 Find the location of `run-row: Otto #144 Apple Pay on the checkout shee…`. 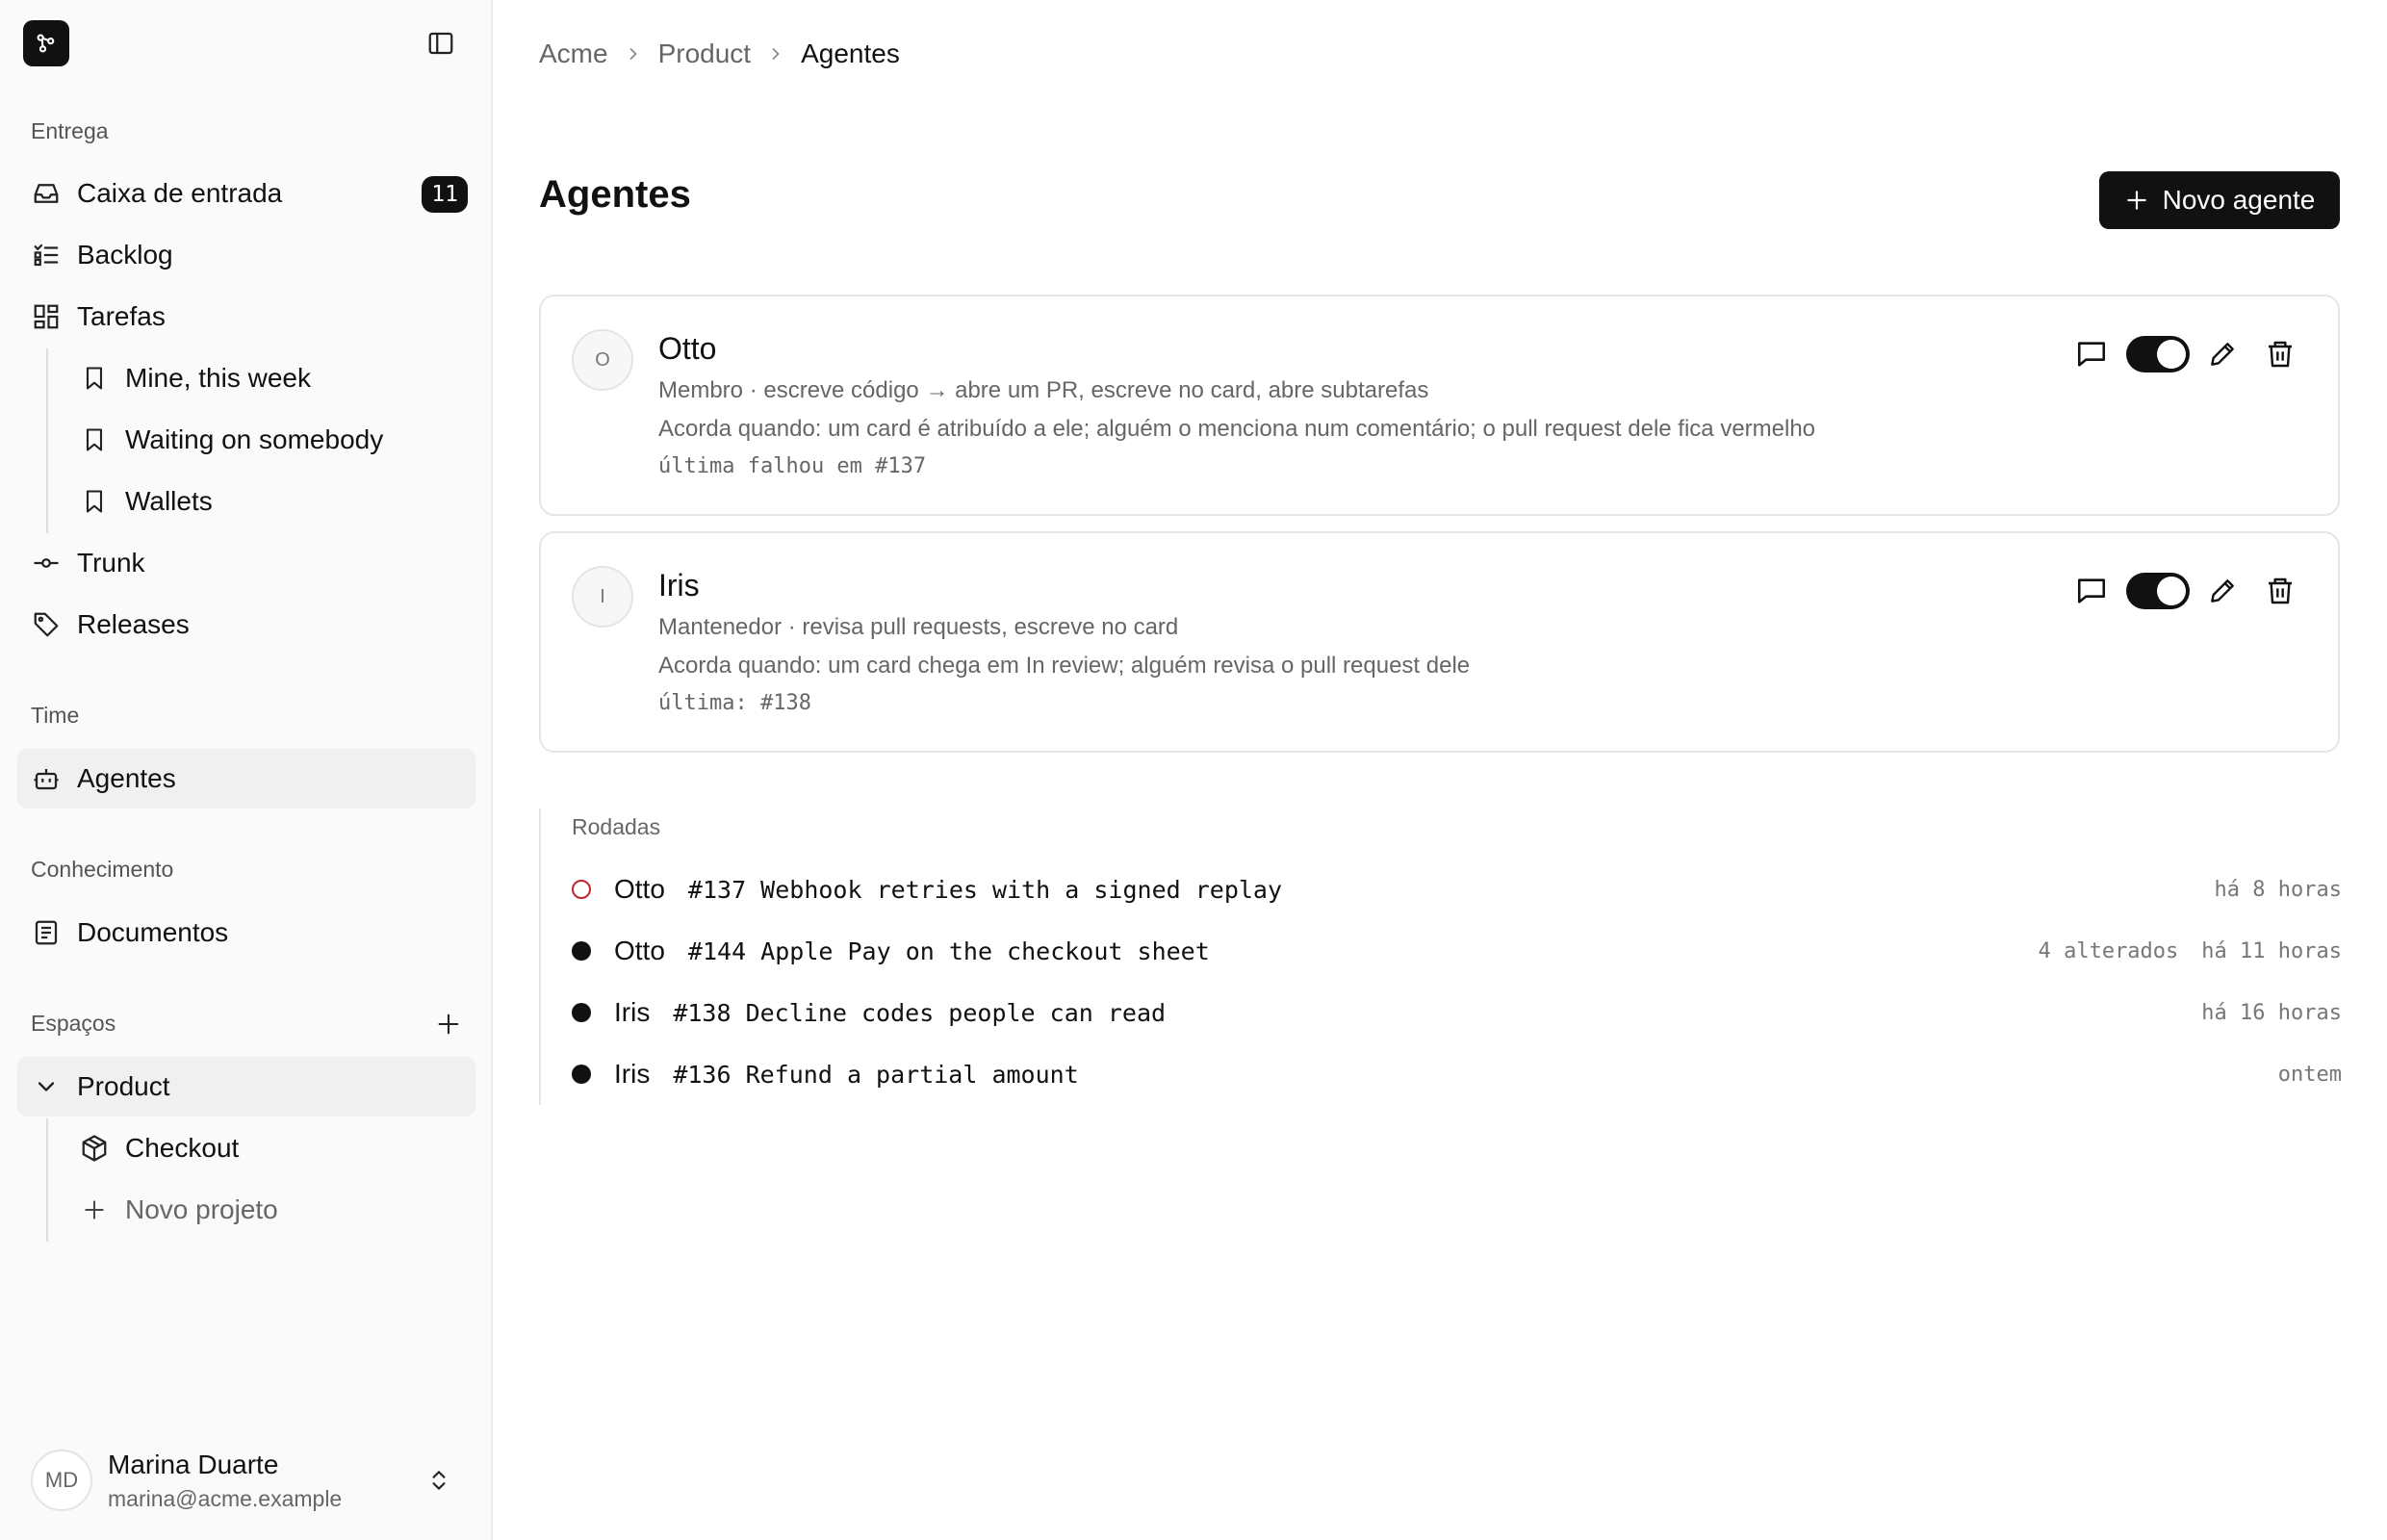

run-row: Otto #144 Apple Pay on the checkout shee… is located at coordinates (1457, 951).